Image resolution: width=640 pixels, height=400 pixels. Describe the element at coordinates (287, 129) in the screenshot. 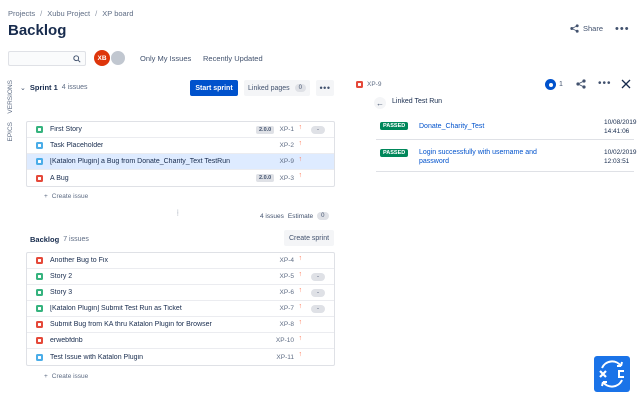

I see `issue-key: XP-1` at that location.